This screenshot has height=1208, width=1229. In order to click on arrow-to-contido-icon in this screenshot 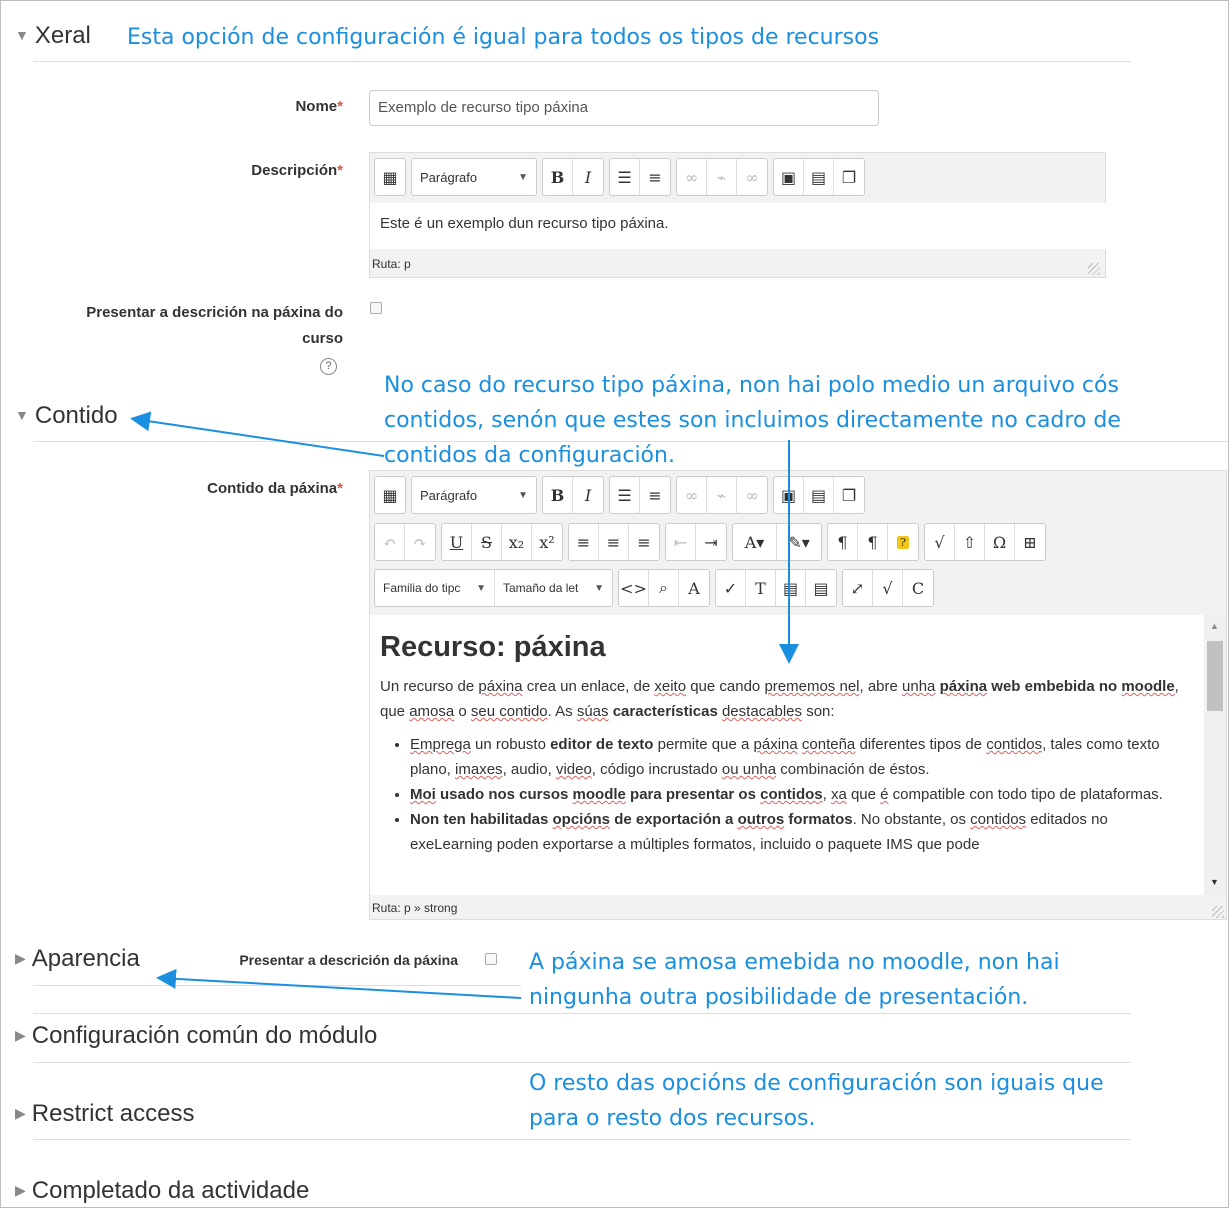, I will do `click(257, 434)`.